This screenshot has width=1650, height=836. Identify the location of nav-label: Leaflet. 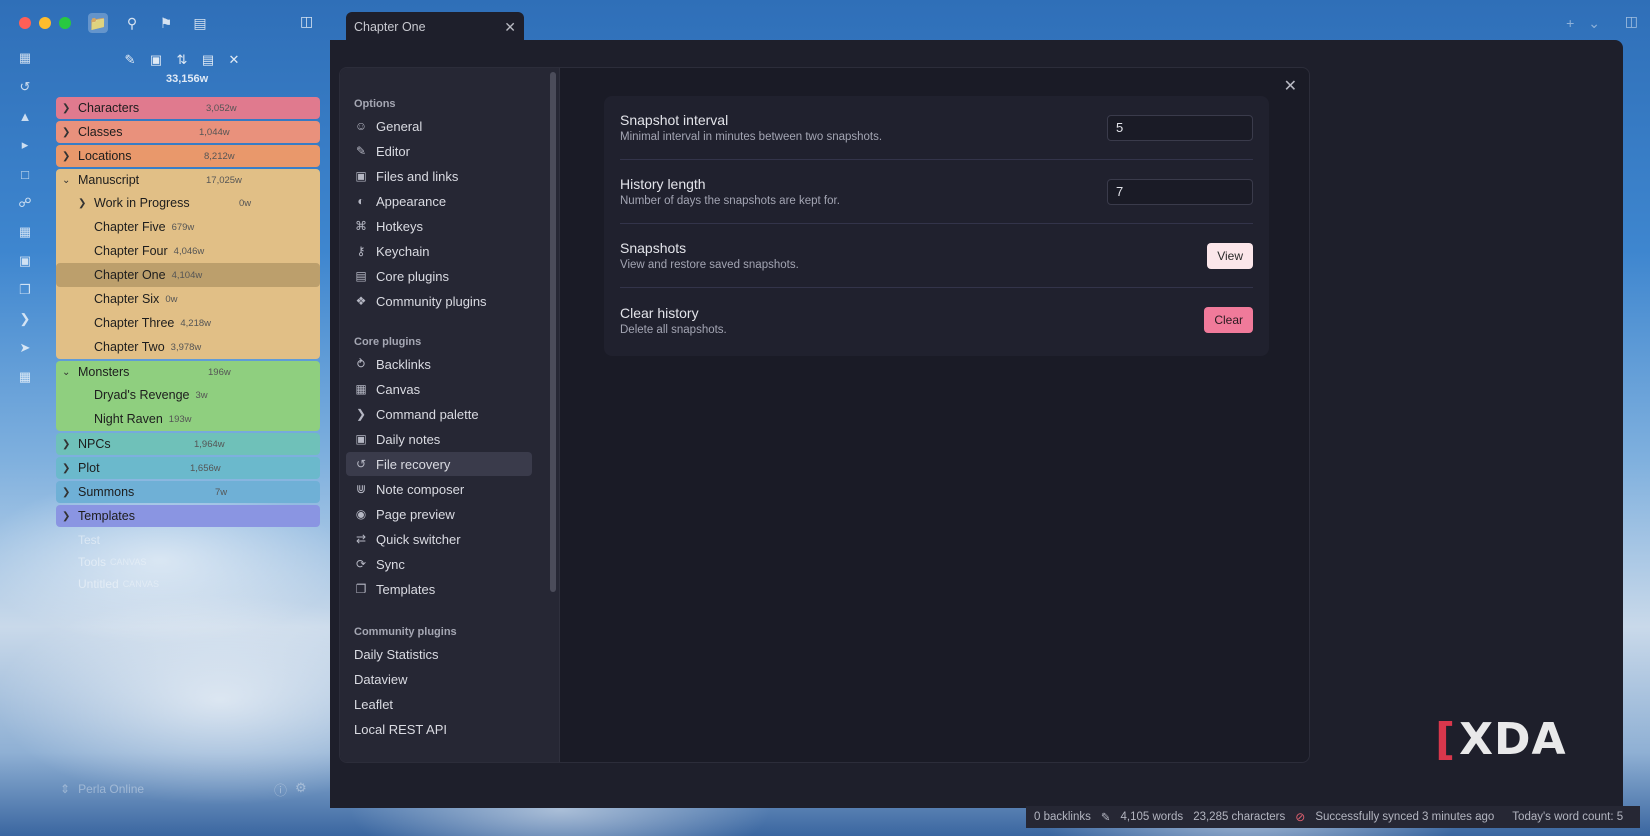
(374, 704).